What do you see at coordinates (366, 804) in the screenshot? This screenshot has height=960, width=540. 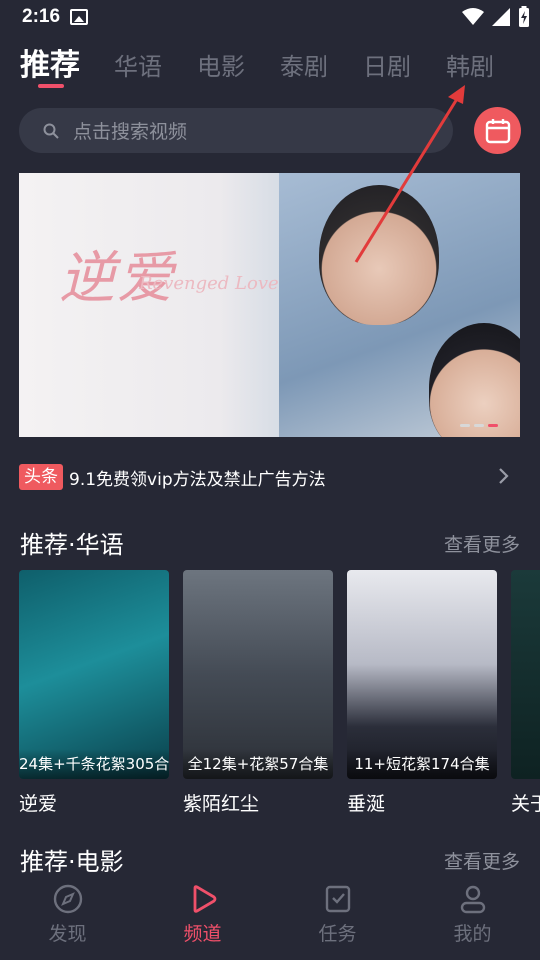 I see `poster-title: 垂涎` at bounding box center [366, 804].